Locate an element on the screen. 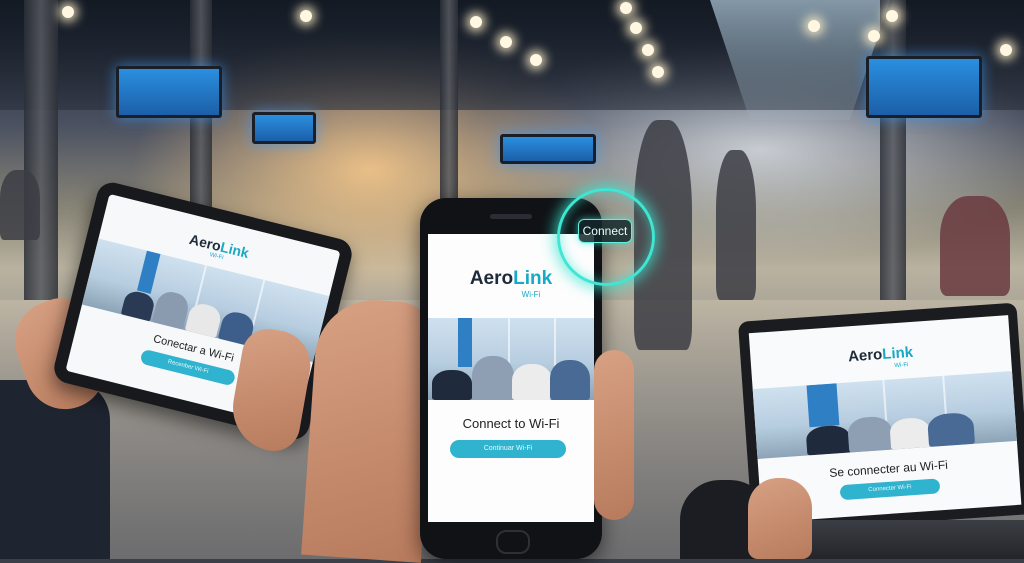 This screenshot has width=1024, height=563. connect-heading: Connect to Wi-Fi is located at coordinates (511, 423).